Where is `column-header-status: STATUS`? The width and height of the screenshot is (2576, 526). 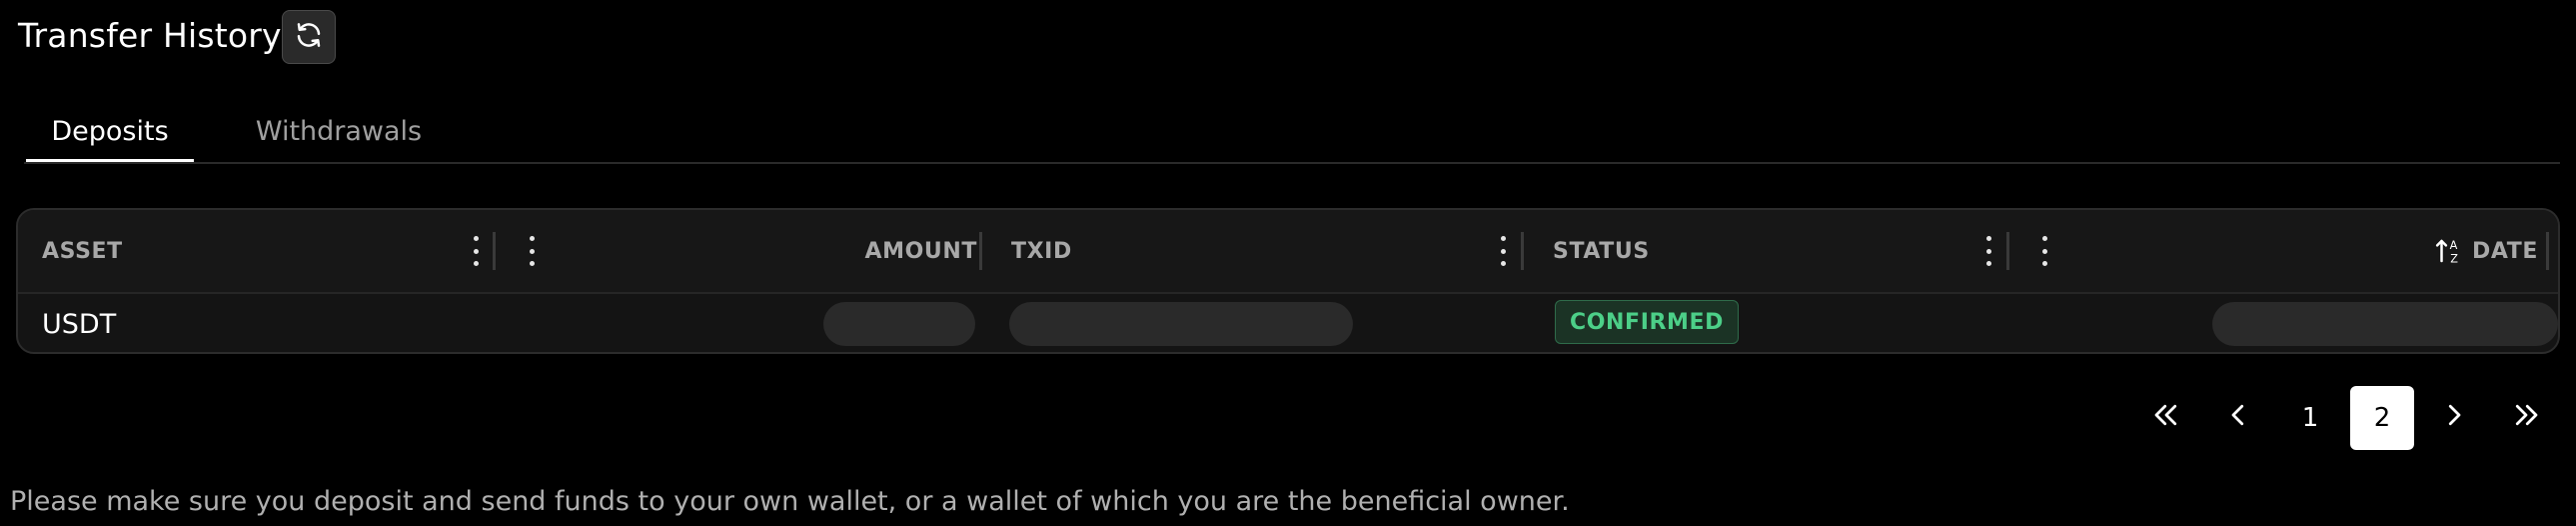 column-header-status: STATUS is located at coordinates (1601, 251).